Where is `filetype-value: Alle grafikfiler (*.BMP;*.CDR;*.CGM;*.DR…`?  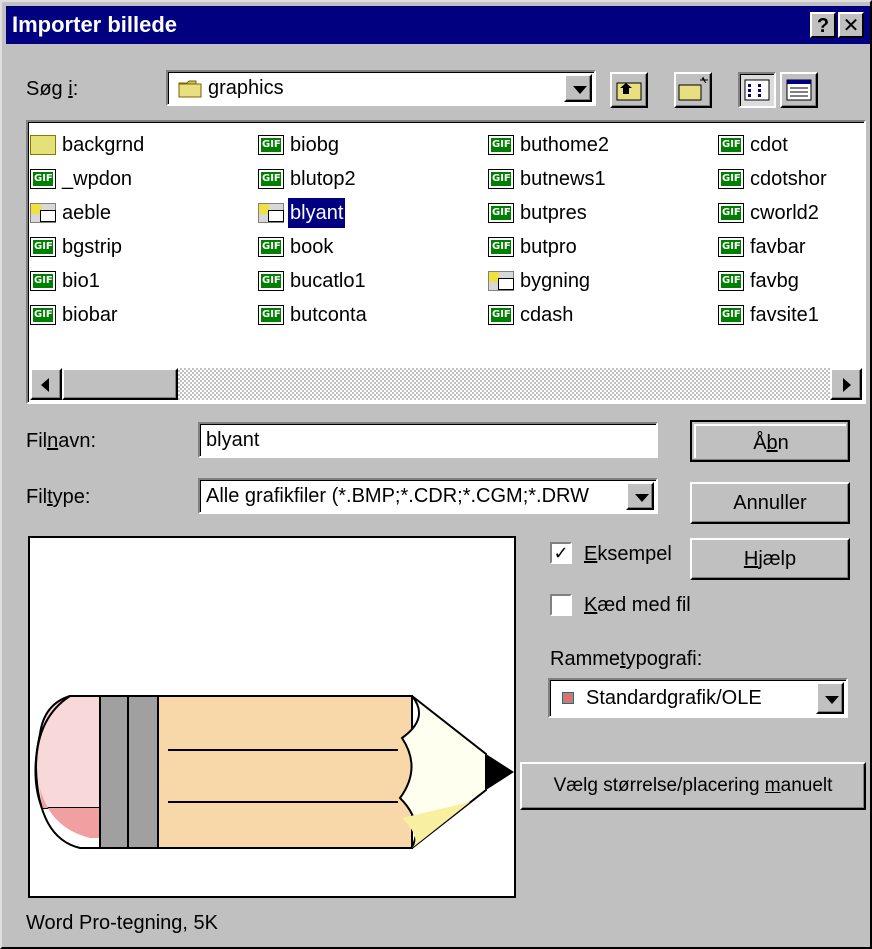 filetype-value: Alle grafikfiler (*.BMP;*.CDR;*.CGM;*.DR… is located at coordinates (398, 496).